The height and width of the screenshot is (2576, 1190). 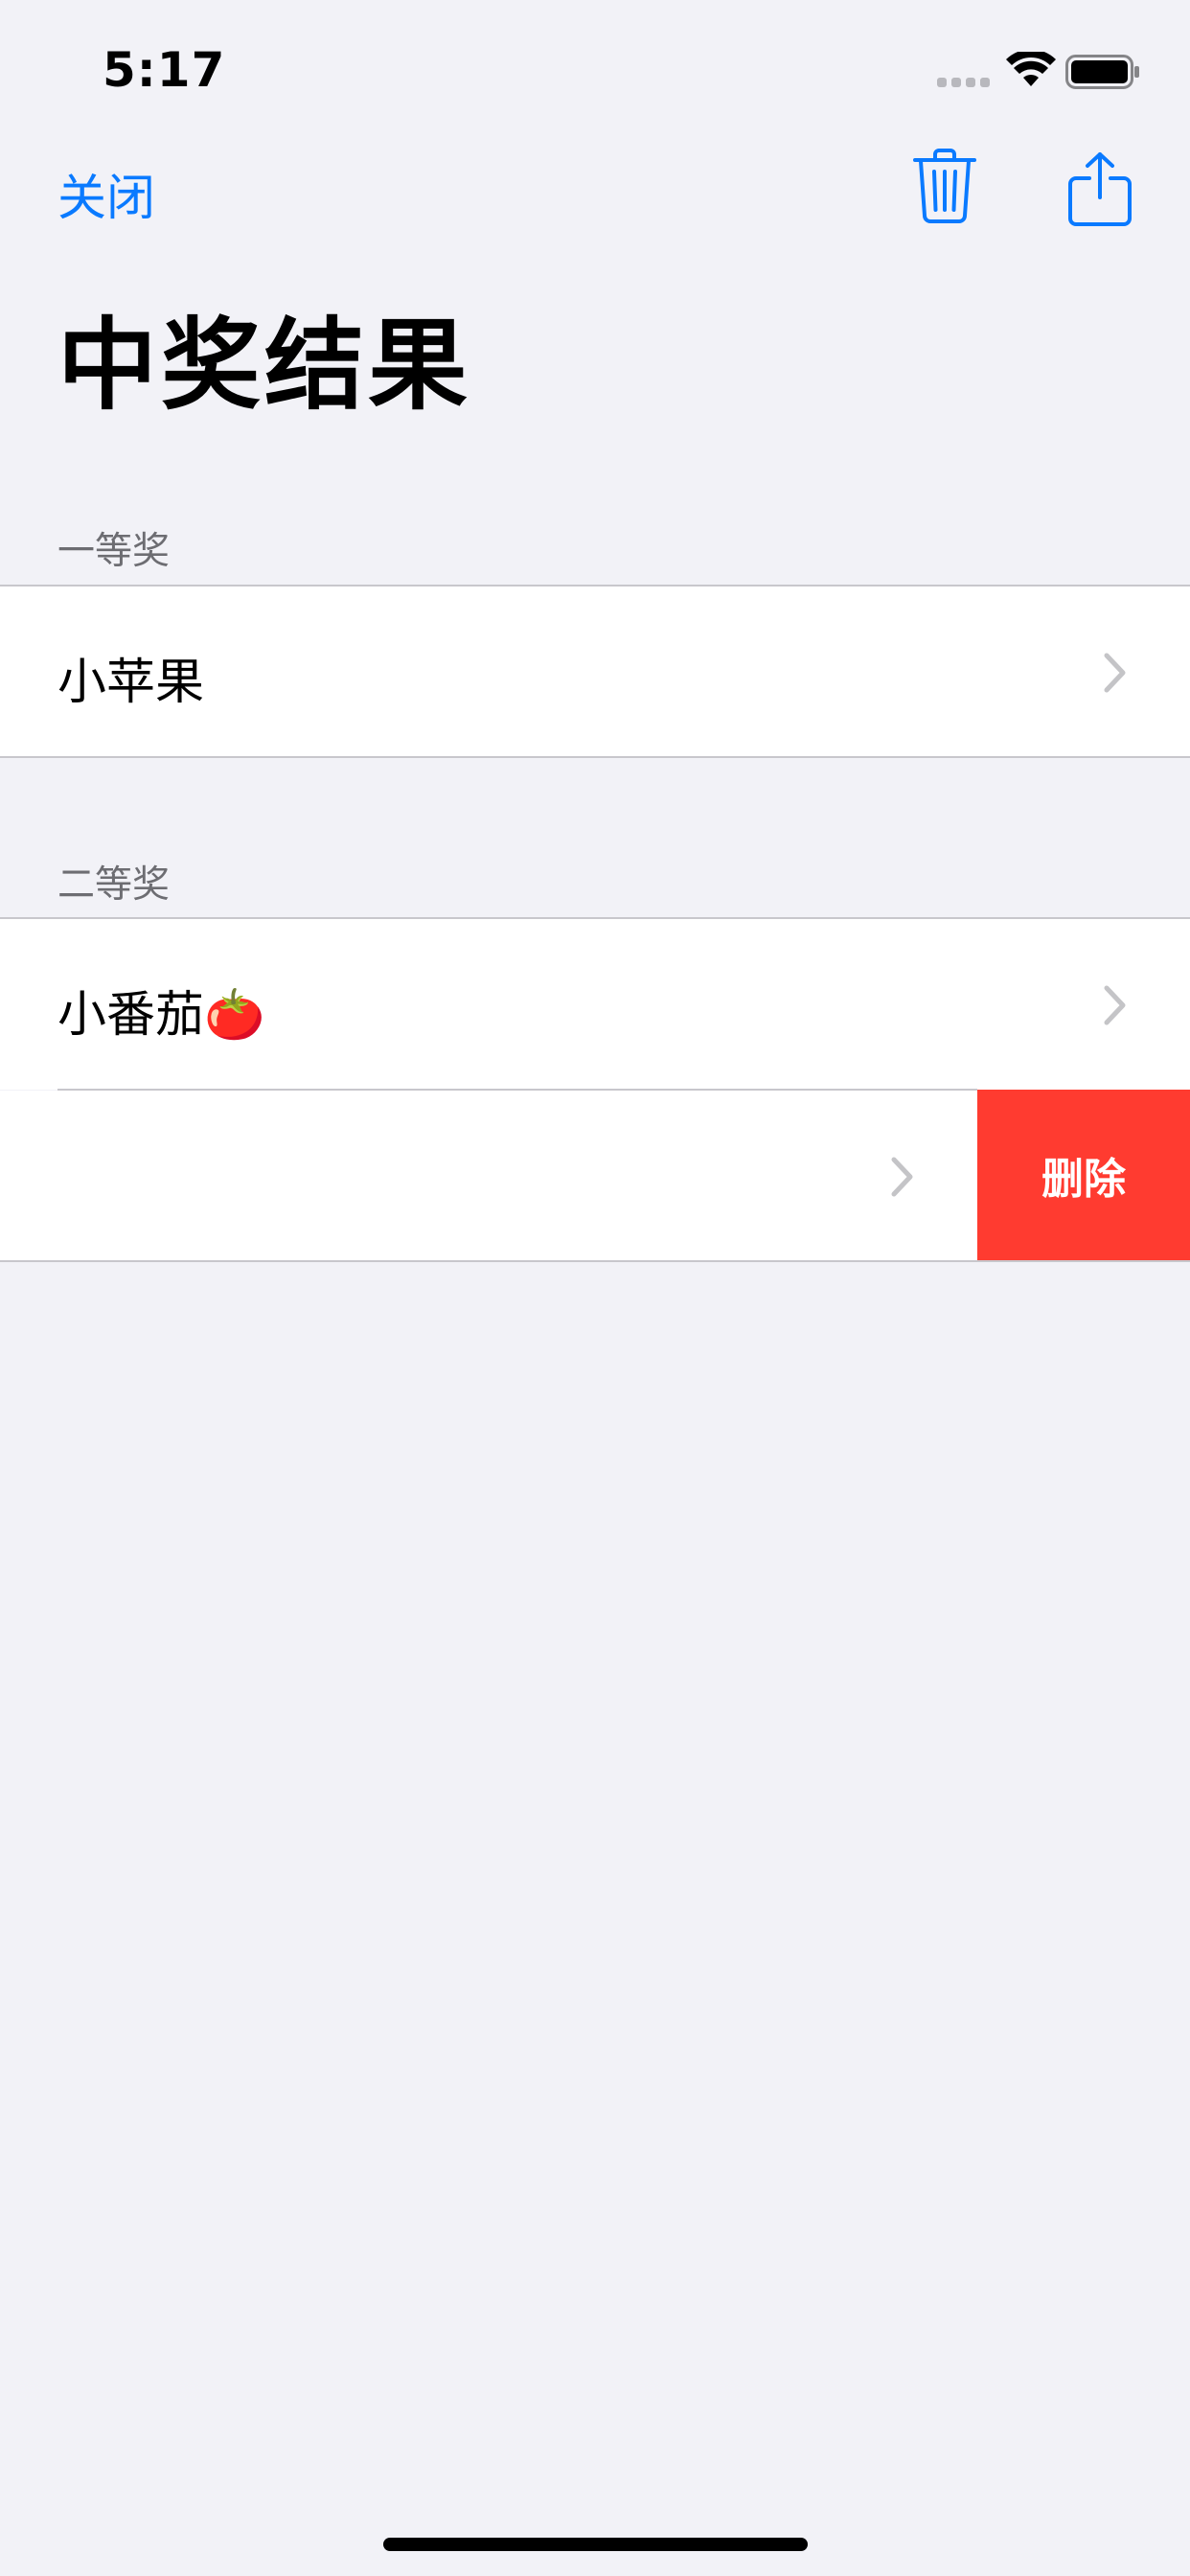 I want to click on list-item-label: 小番茄🍅, so click(x=161, y=1016).